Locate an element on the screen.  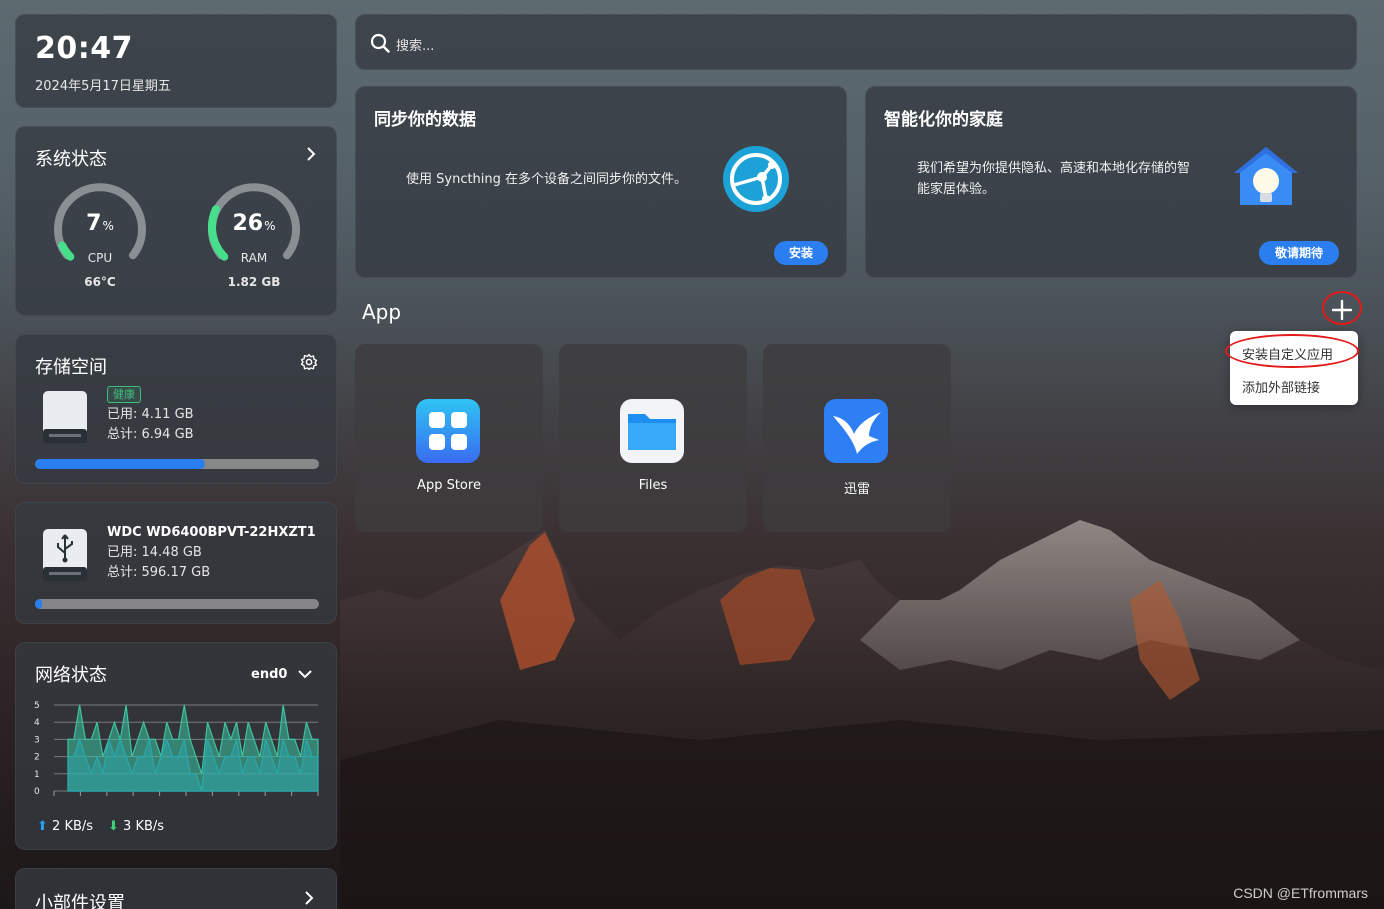
disk-1-info: 健康 已用: 4.11 GB 总计: 6.94 GB is located at coordinates (150, 415).